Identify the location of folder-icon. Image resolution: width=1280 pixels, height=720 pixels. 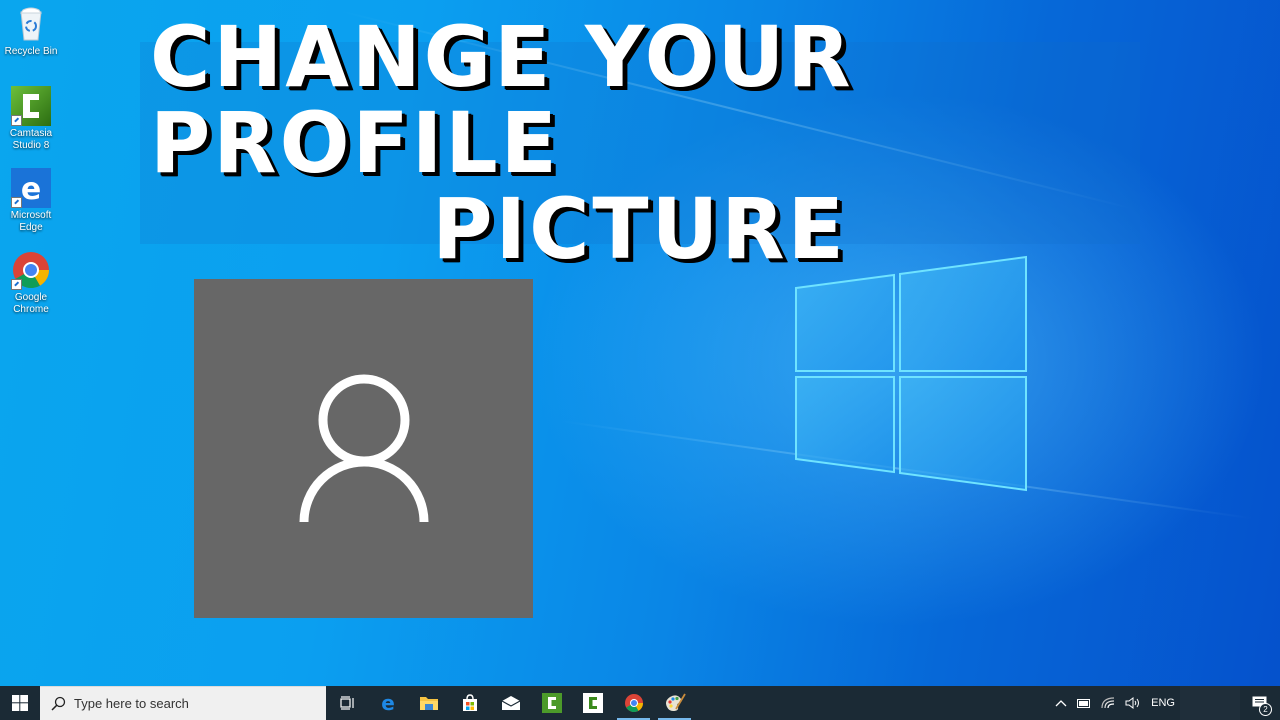
(428, 703).